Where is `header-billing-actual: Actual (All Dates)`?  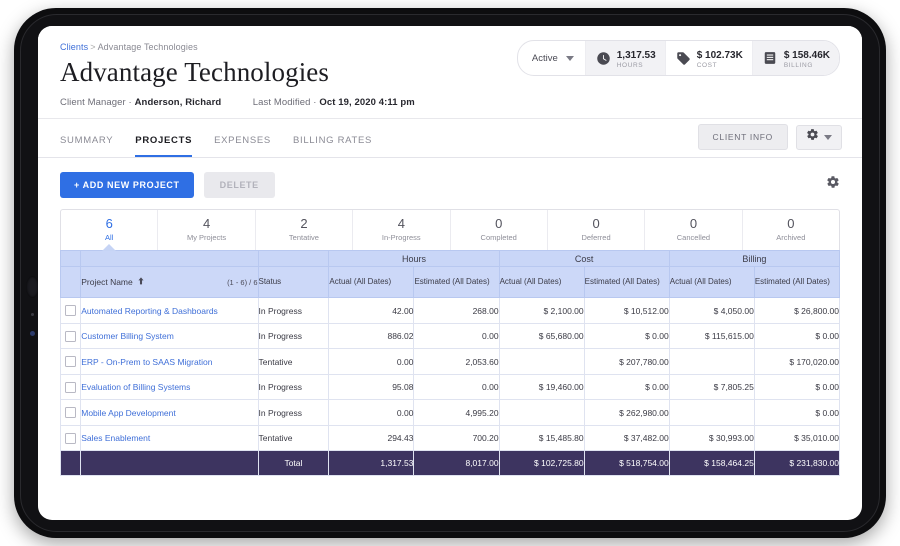
header-billing-actual: Actual (All Dates) is located at coordinates (711, 282).